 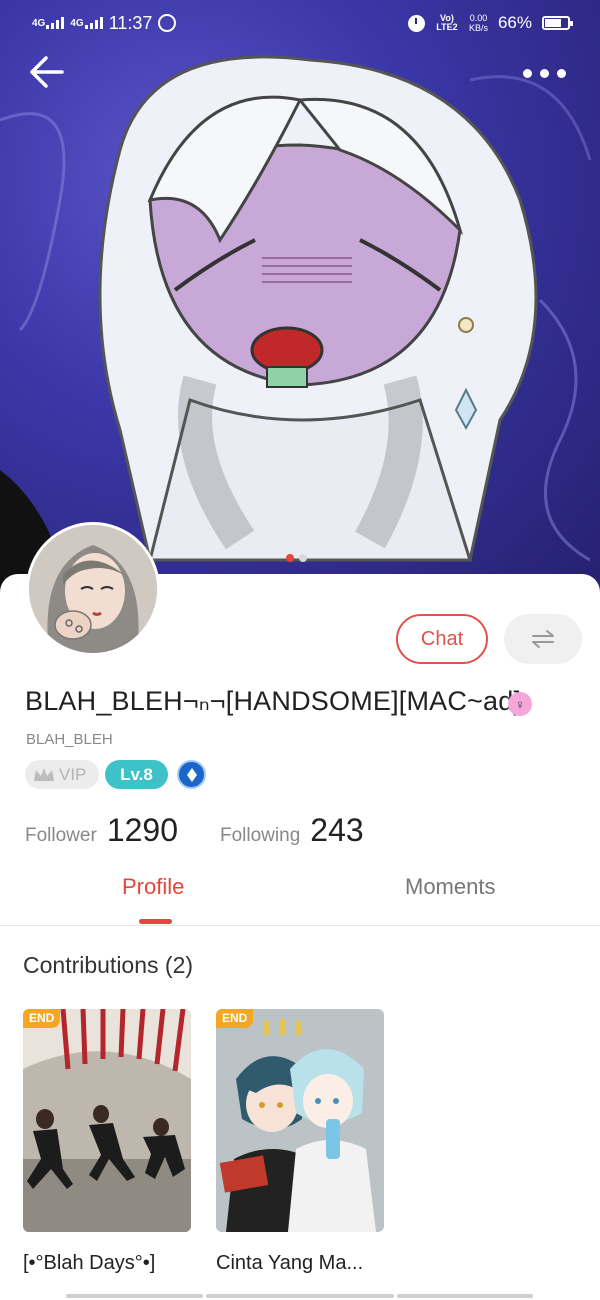 I want to click on whatsapp-icon, so click(x=167, y=23).